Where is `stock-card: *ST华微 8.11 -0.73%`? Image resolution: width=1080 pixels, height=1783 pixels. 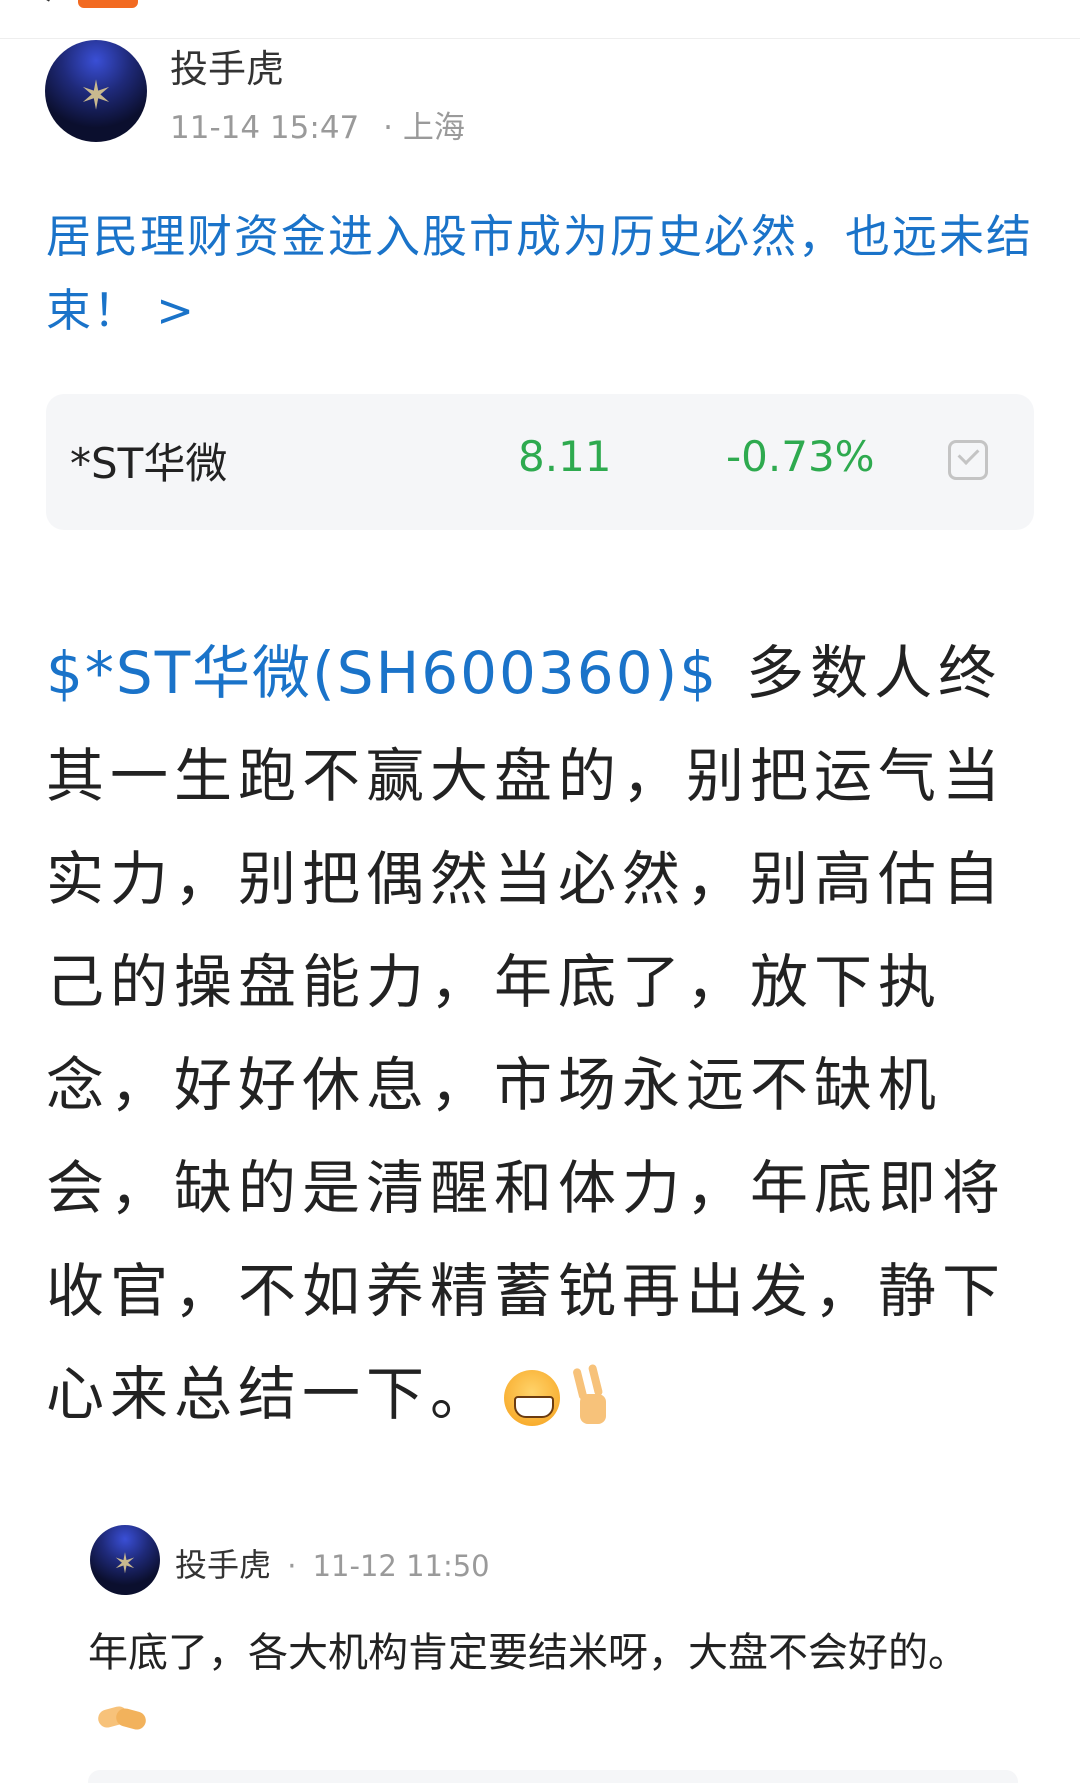
stock-card: *ST华微 8.11 -0.73% is located at coordinates (540, 462).